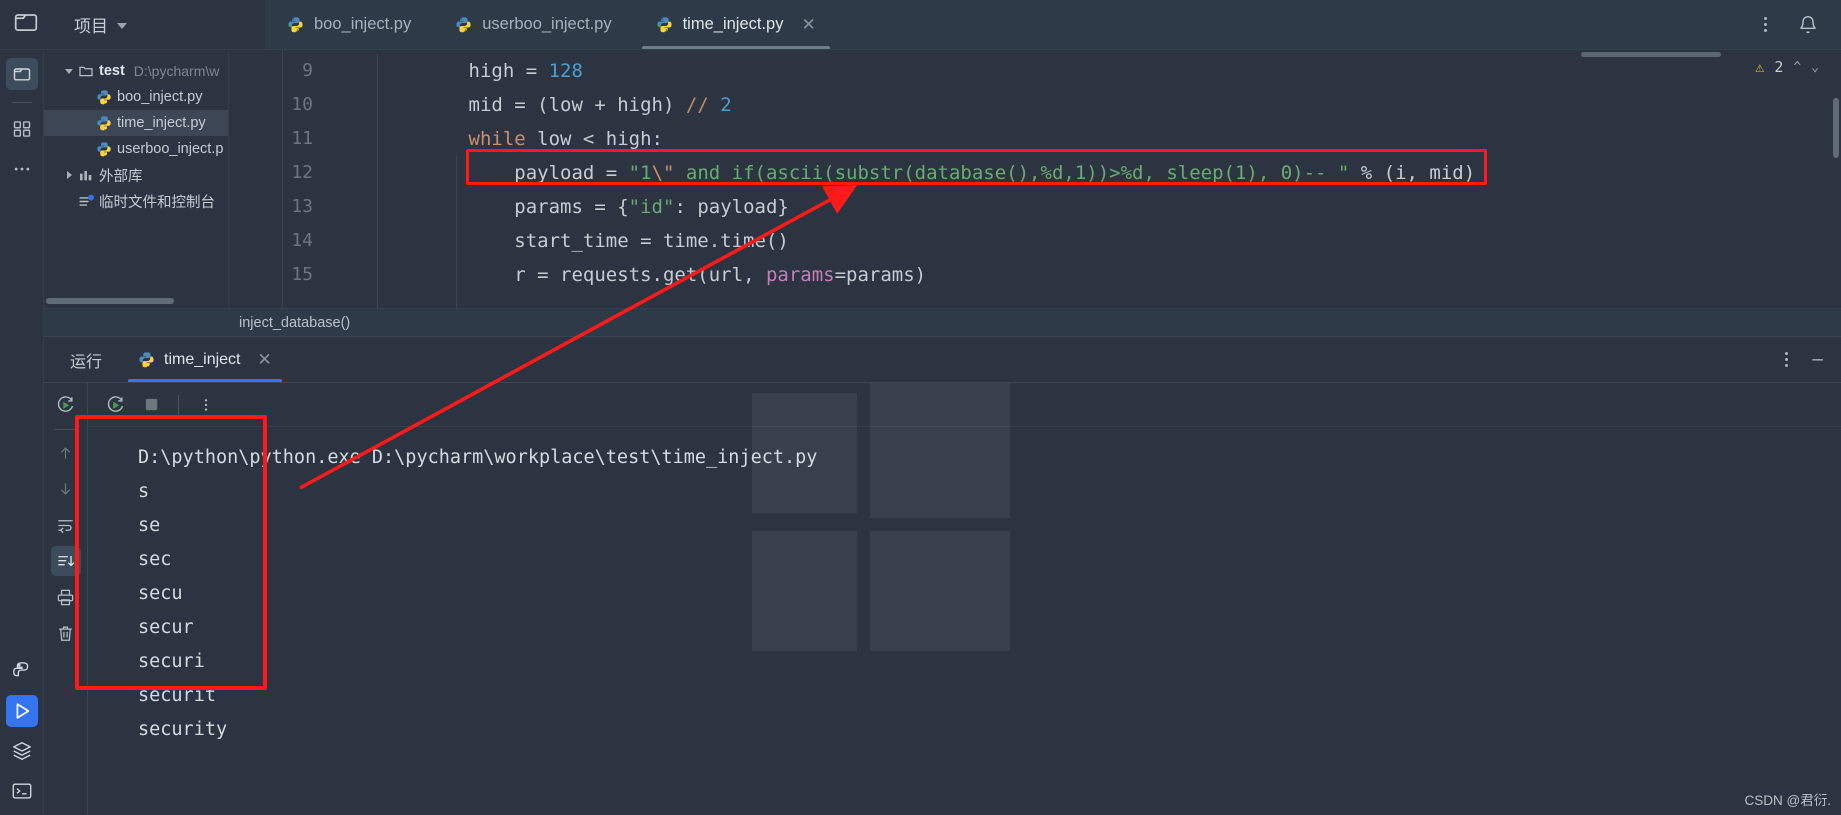 The height and width of the screenshot is (815, 1841). Describe the element at coordinates (22, 791) in the screenshot. I see `rail-button-terminal` at that location.